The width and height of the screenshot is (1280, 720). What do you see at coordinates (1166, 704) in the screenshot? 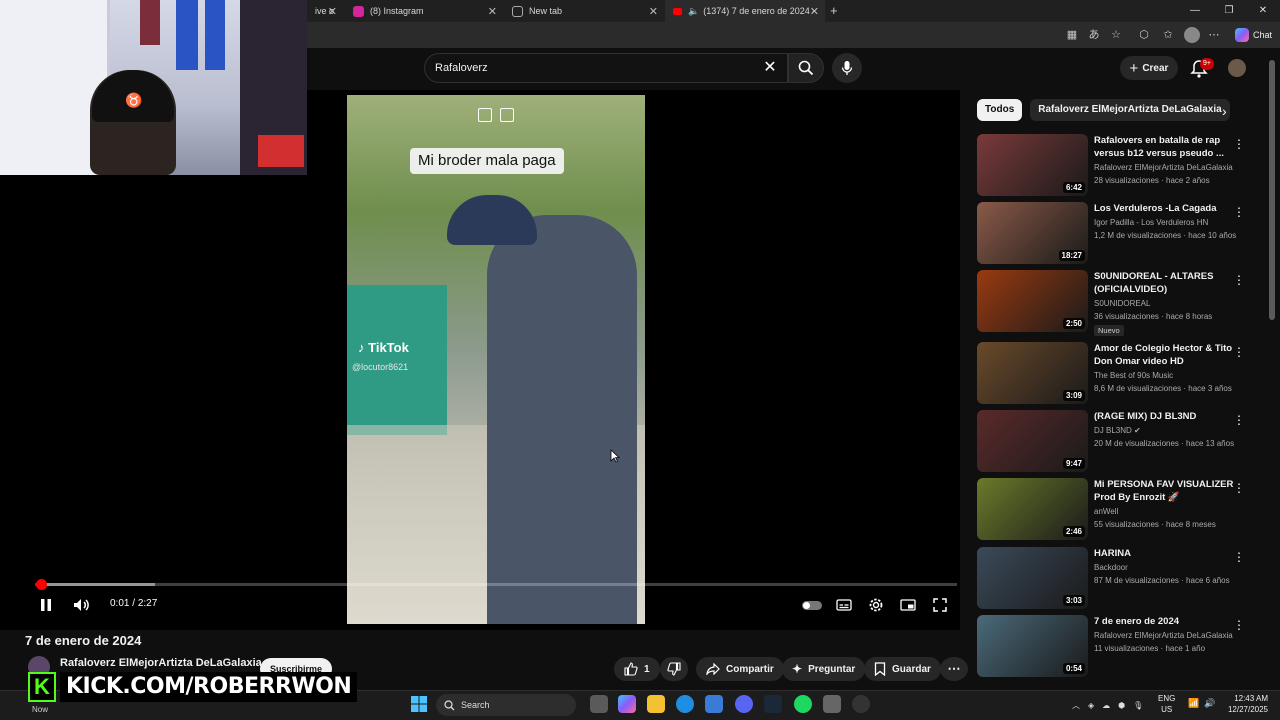
I see `language-indicator: ENG US` at bounding box center [1166, 704].